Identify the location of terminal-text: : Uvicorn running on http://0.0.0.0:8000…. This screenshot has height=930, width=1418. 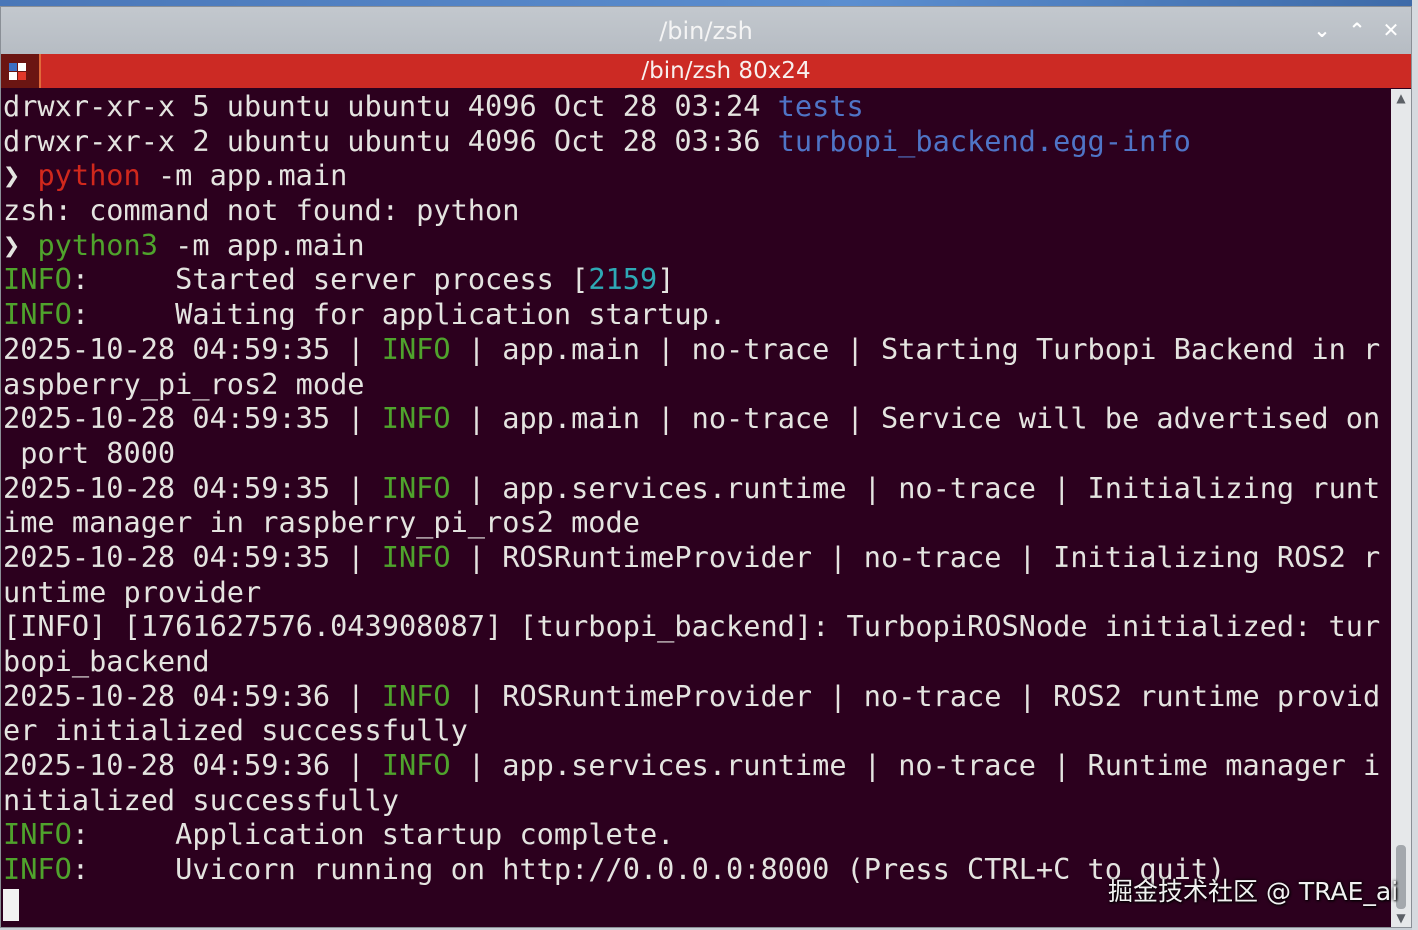
(648, 869).